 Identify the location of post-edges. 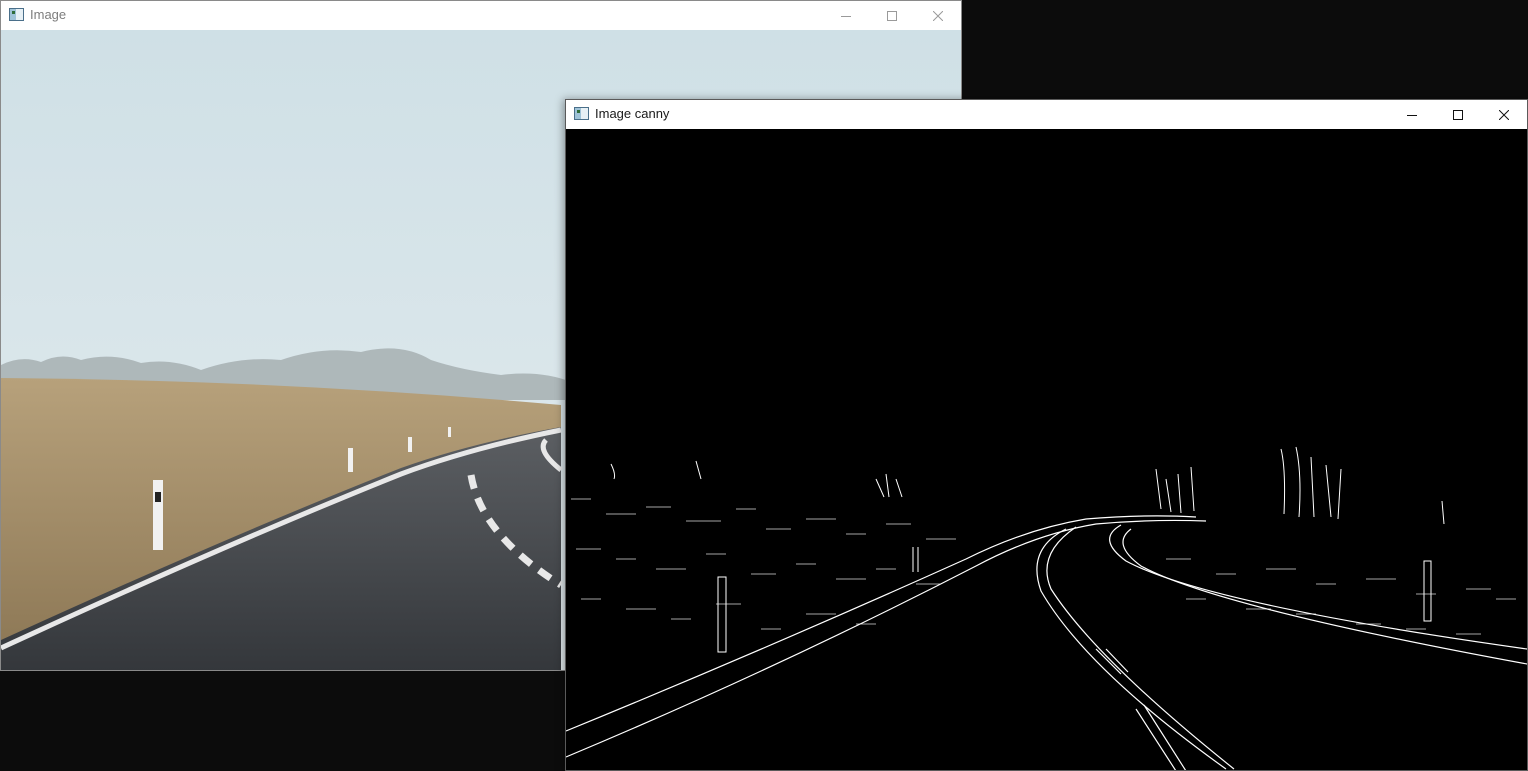
(1074, 600).